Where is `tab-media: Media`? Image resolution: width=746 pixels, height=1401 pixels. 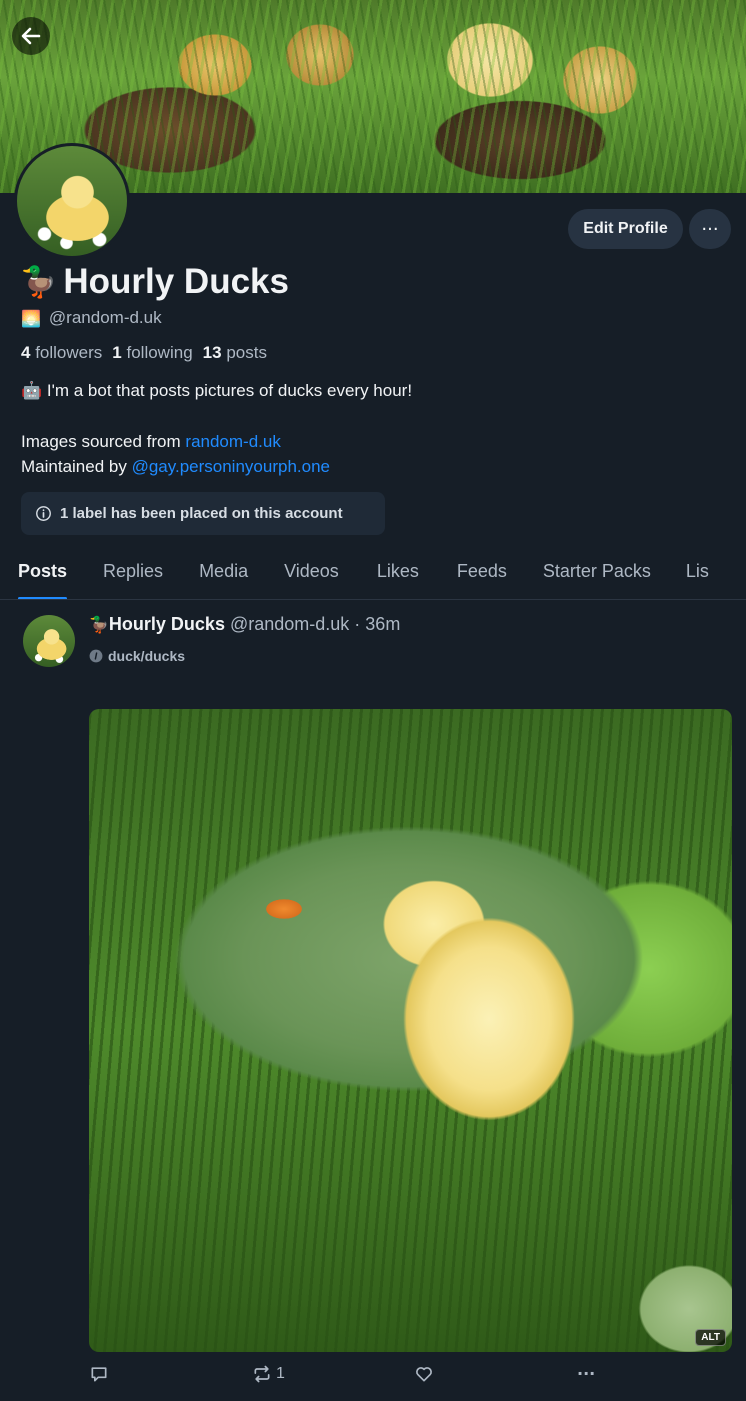
tab-media: Media is located at coordinates (223, 576).